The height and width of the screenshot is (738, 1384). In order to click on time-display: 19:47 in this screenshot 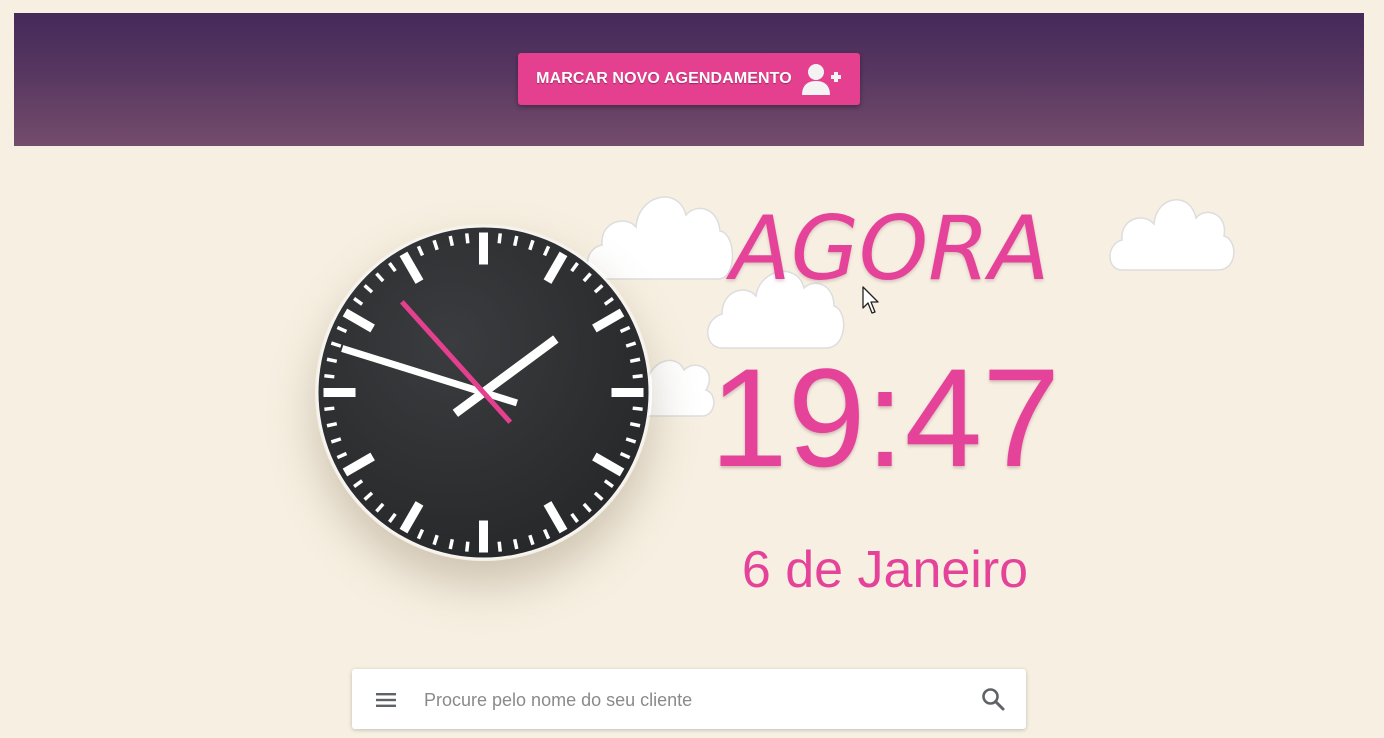, I will do `click(885, 417)`.